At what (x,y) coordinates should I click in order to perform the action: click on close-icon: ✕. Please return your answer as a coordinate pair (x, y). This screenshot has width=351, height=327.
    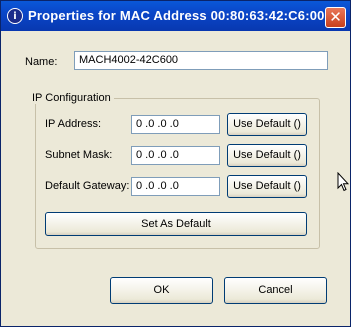
    Looking at the image, I should click on (335, 17).